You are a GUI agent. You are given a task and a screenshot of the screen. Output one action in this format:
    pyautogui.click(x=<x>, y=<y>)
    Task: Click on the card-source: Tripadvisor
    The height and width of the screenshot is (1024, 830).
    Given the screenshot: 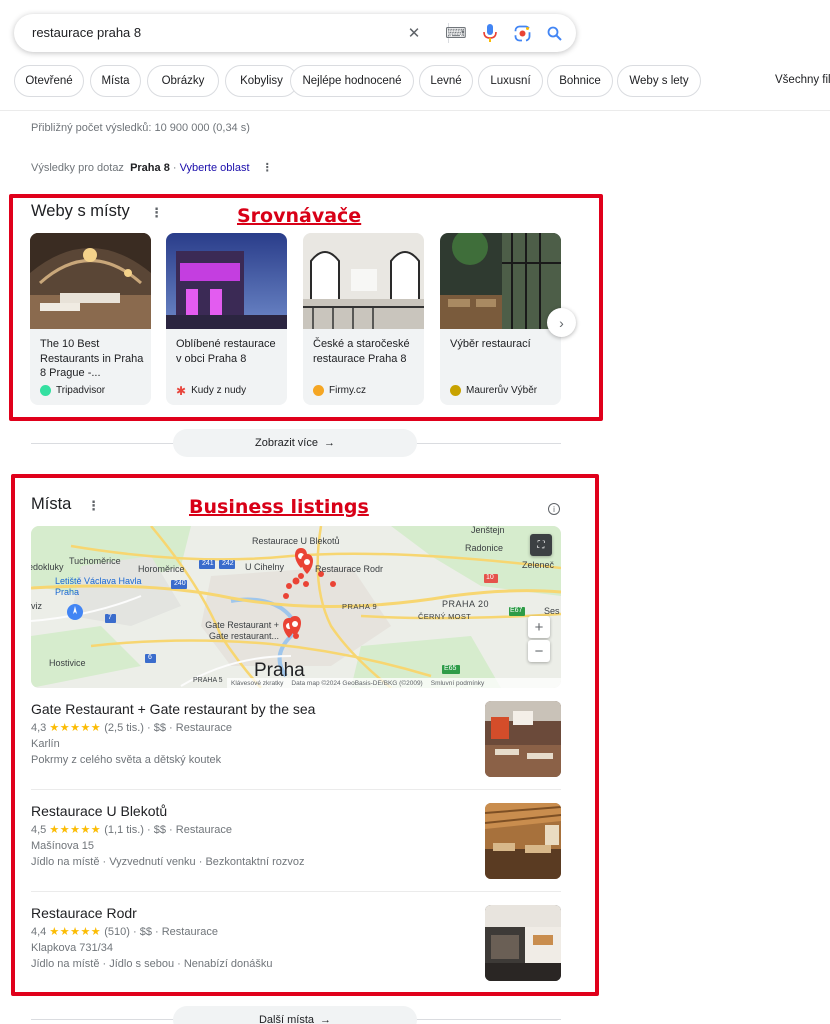 What is the action you would take?
    pyautogui.click(x=72, y=390)
    